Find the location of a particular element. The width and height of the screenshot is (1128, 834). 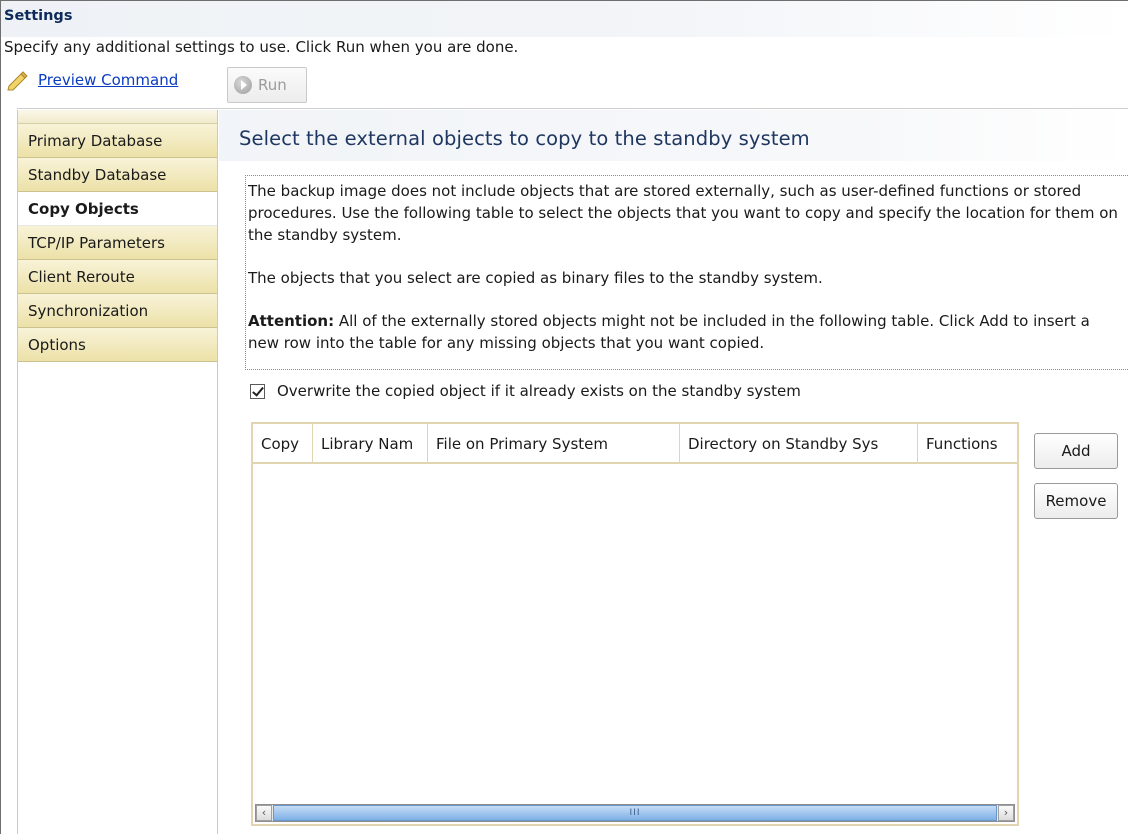

overwrite-checkbox is located at coordinates (257, 391).